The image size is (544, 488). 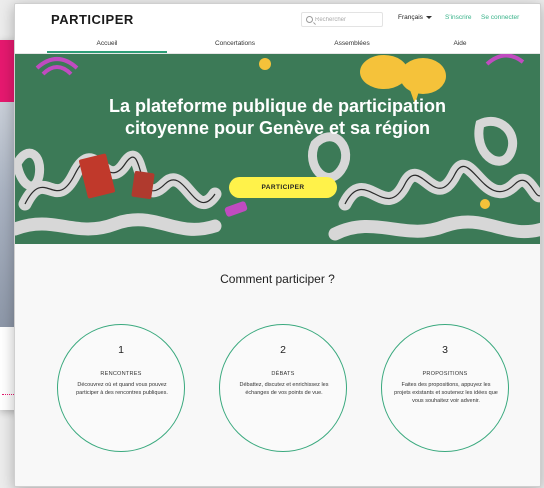 What do you see at coordinates (283, 187) in the screenshot?
I see `participer-button: PARTICIPER` at bounding box center [283, 187].